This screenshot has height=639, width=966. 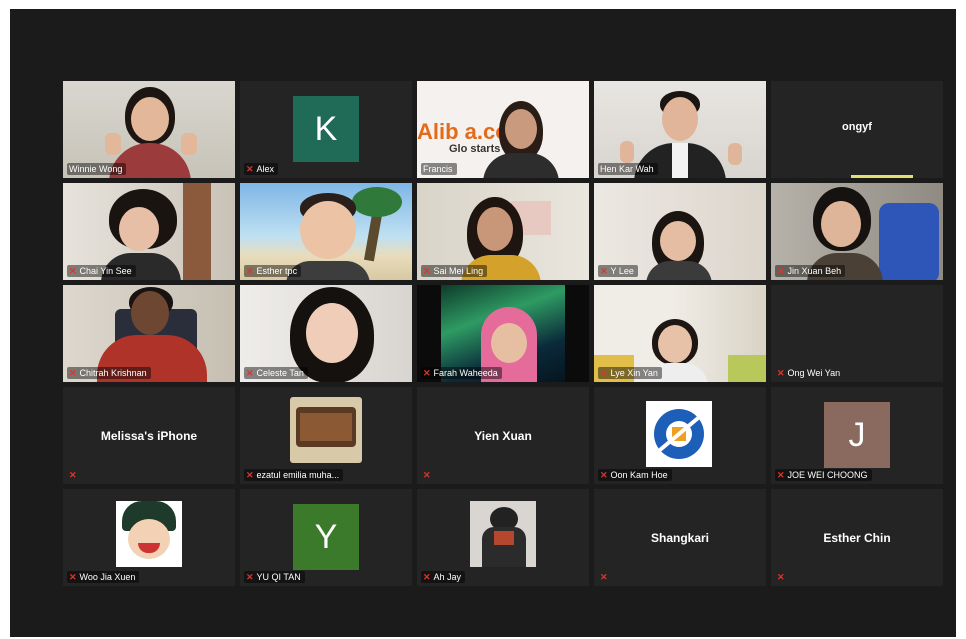 I want to click on participant-tile-esther-chin: Esther Chin ✕, so click(x=857, y=537).